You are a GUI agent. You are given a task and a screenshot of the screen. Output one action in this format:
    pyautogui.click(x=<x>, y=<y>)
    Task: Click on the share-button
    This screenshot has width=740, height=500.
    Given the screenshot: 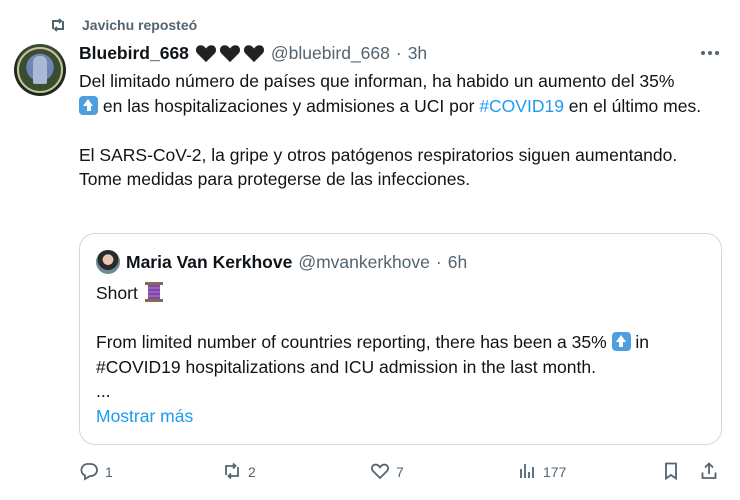 What is the action you would take?
    pyautogui.click(x=709, y=472)
    